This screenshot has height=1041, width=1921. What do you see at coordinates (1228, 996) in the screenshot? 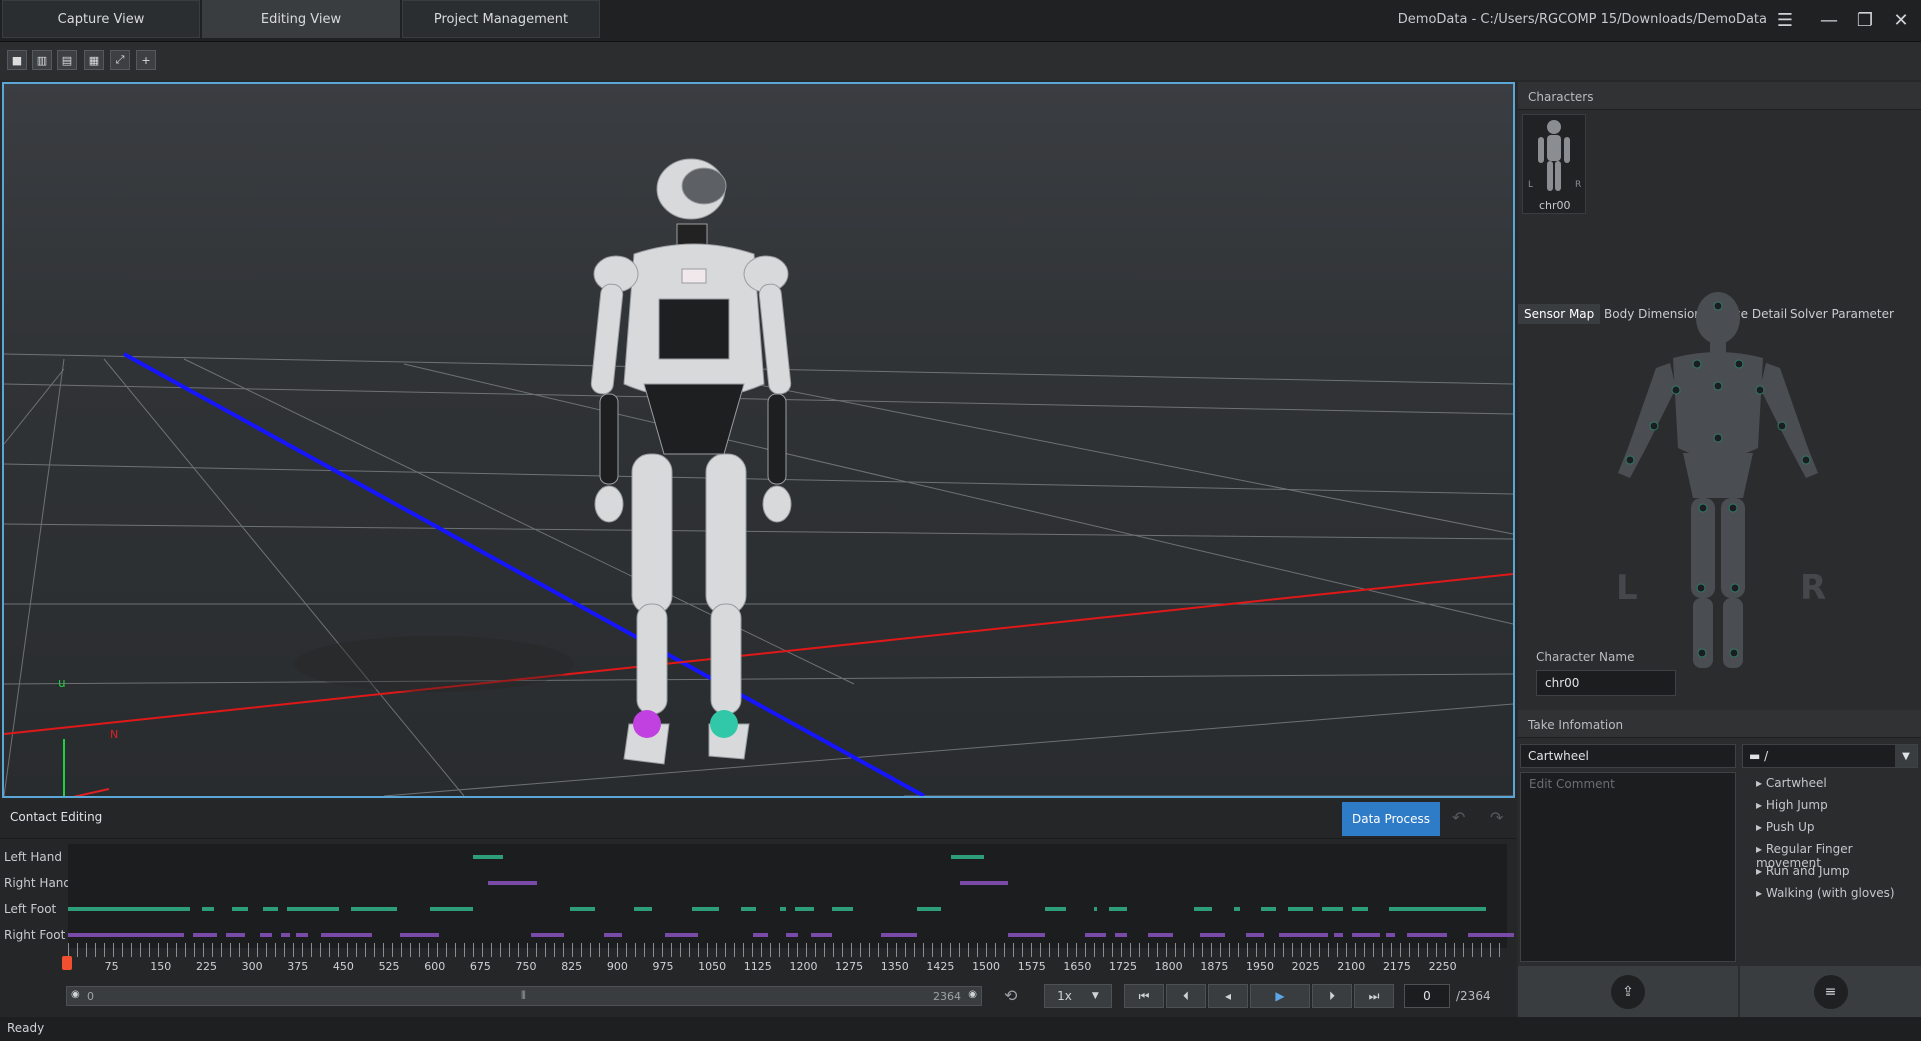
I see `step-back-button: ◂` at bounding box center [1228, 996].